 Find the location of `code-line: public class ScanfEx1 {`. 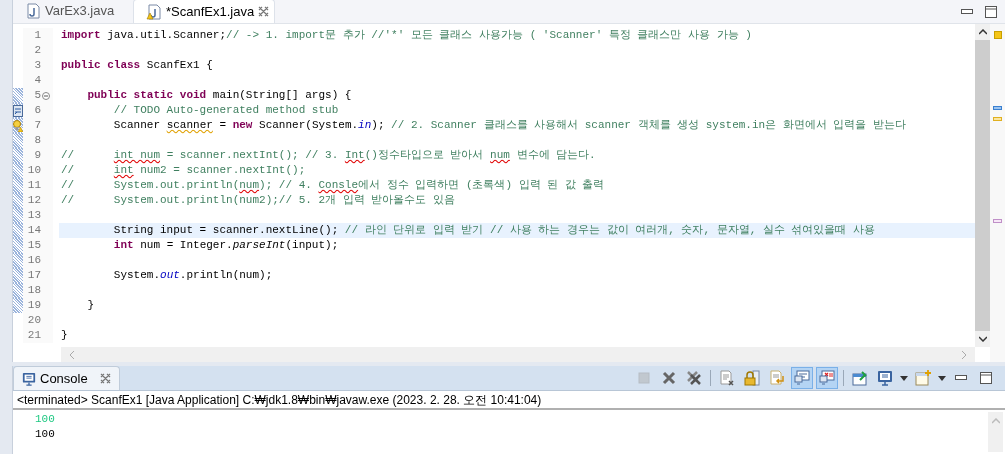

code-line: public class ScanfEx1 { is located at coordinates (137, 66).